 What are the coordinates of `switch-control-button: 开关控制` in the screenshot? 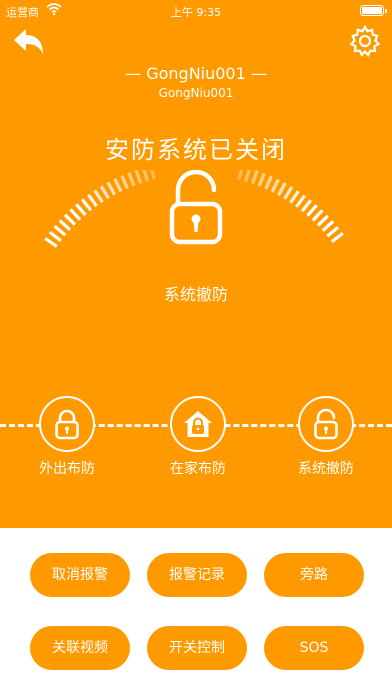 It's located at (197, 648).